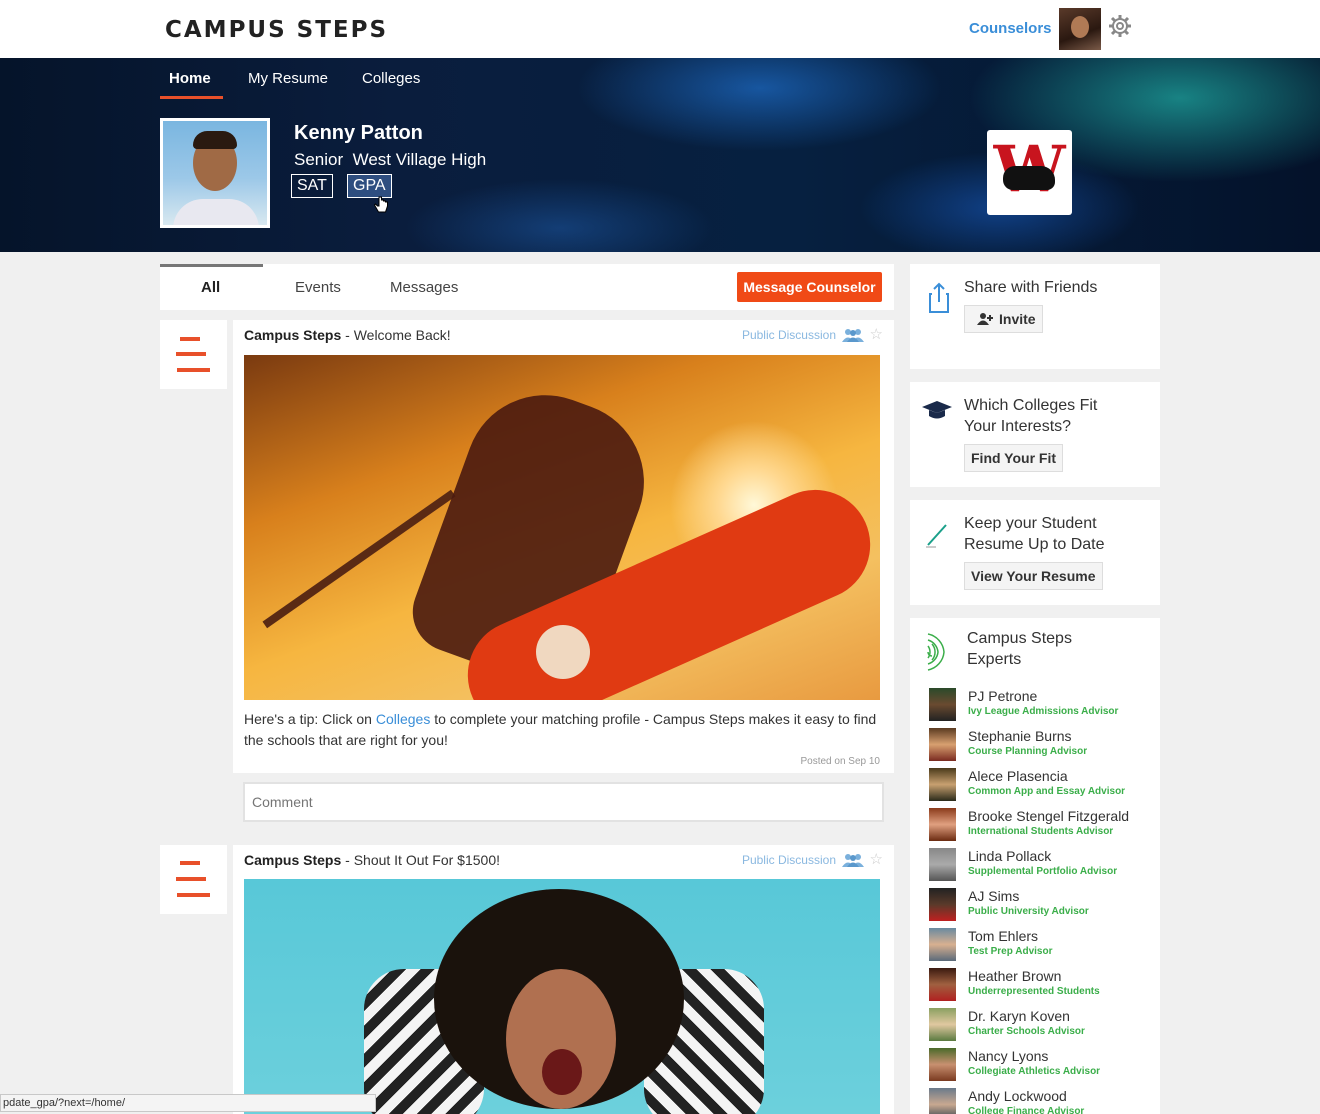 This screenshot has width=1320, height=1114. I want to click on expert-item: AJ Sims Public University Advisor, so click(1044, 906).